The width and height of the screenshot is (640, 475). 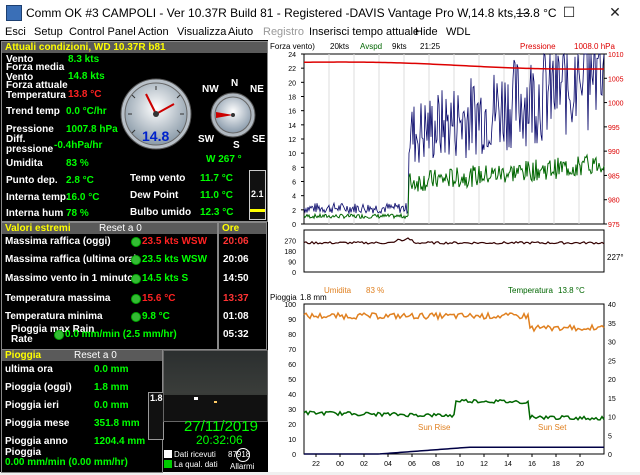 I want to click on pressure-axis-tick-label: 985, so click(x=614, y=176).